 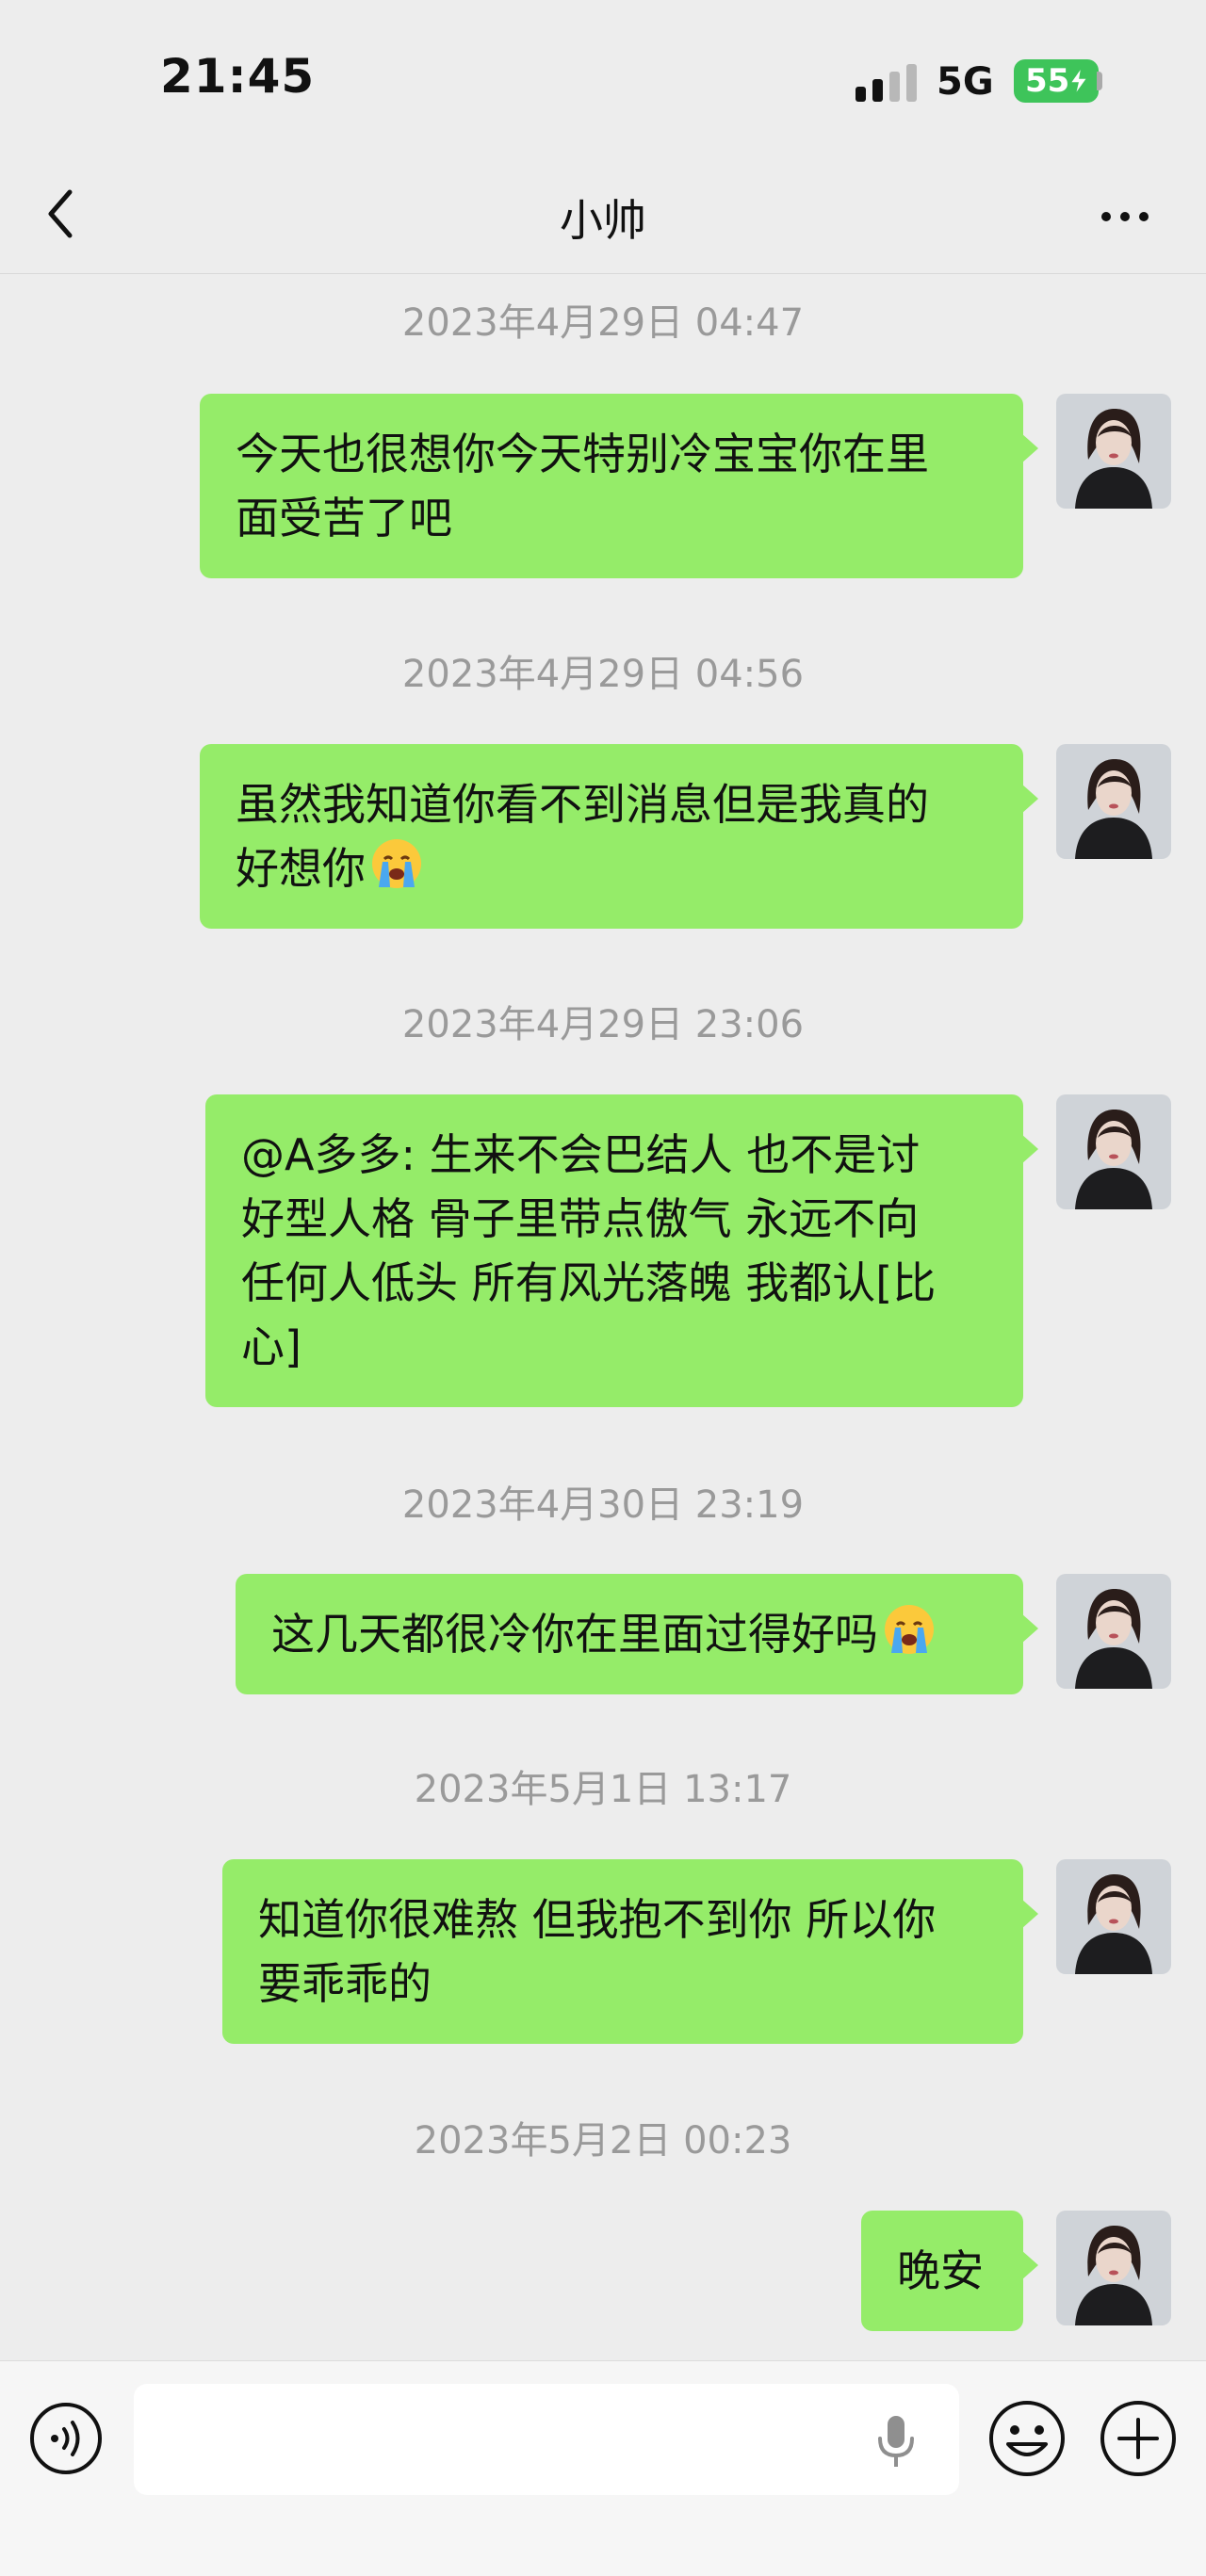 I want to click on chat-title: 小帅, so click(x=603, y=220).